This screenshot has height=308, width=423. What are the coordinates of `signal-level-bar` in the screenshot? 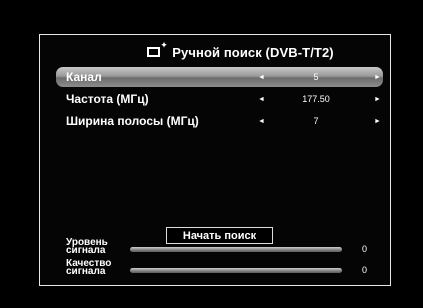 It's located at (236, 249).